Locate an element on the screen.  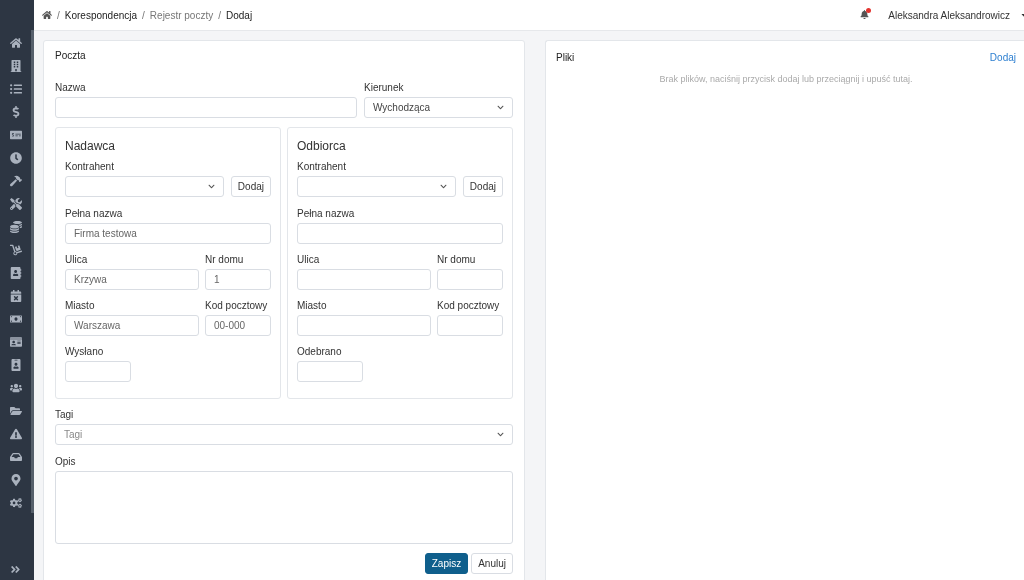
inbox-icon is located at coordinates (15, 457).